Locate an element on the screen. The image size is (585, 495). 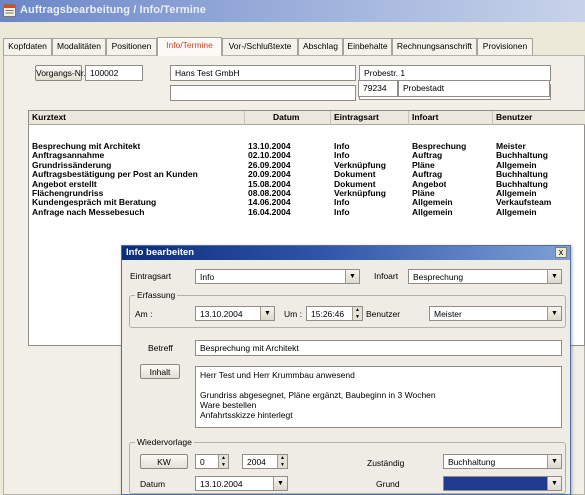
window-title: Auftragsbearbeitung / Info/Termine is located at coordinates (113, 10).